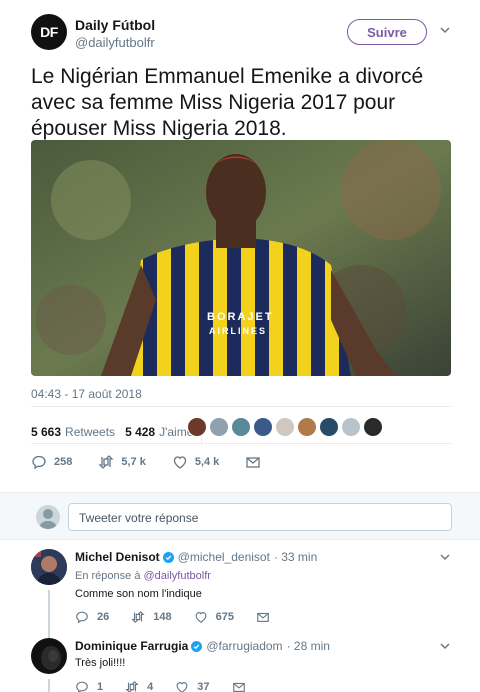 The height and width of the screenshot is (692, 480). I want to click on tweet-actions: 258 5,7 k 5,4 k, so click(162, 462).